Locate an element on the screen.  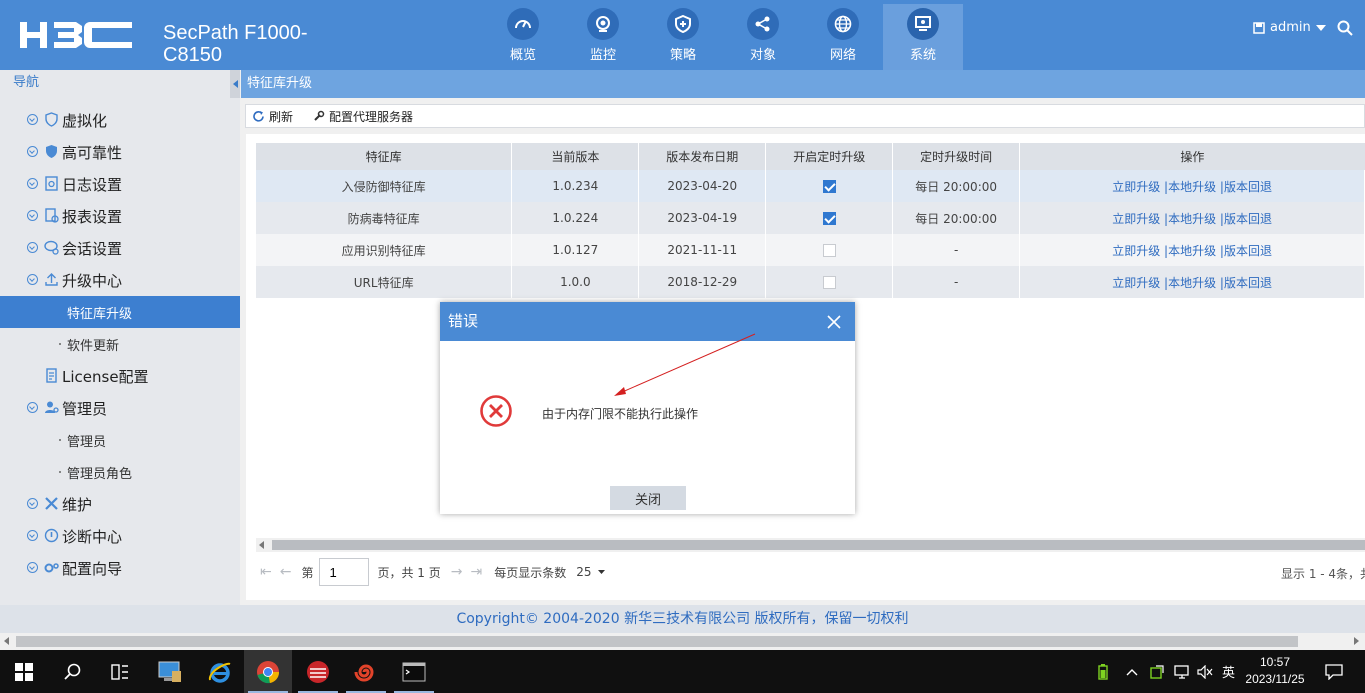
sidebar-title: 导航 is located at coordinates (26, 82).